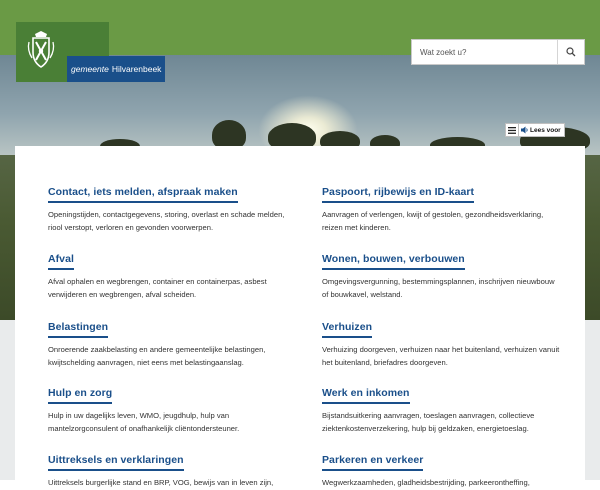 The width and height of the screenshot is (600, 490). I want to click on readspeaker-play-button: Lees voor, so click(541, 130).